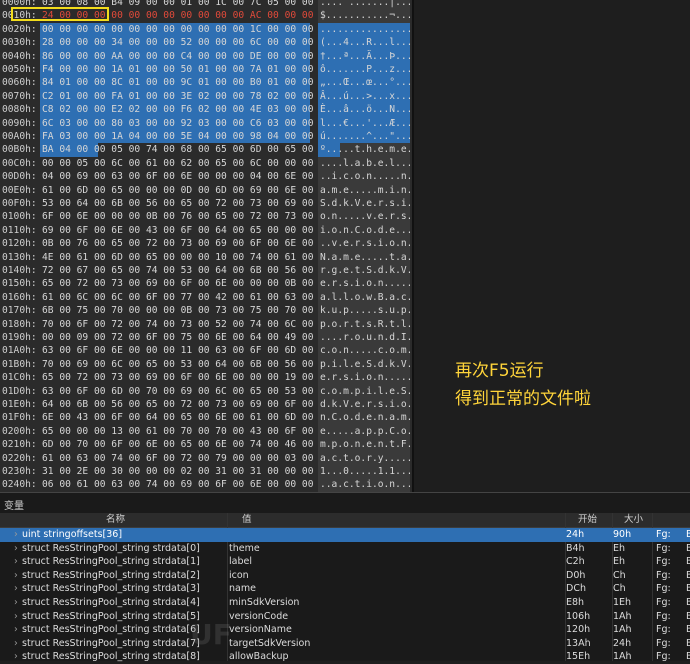  Describe the element at coordinates (365, 350) in the screenshot. I see `hex-ascii: c.o.n.....c.o.m.` at that location.